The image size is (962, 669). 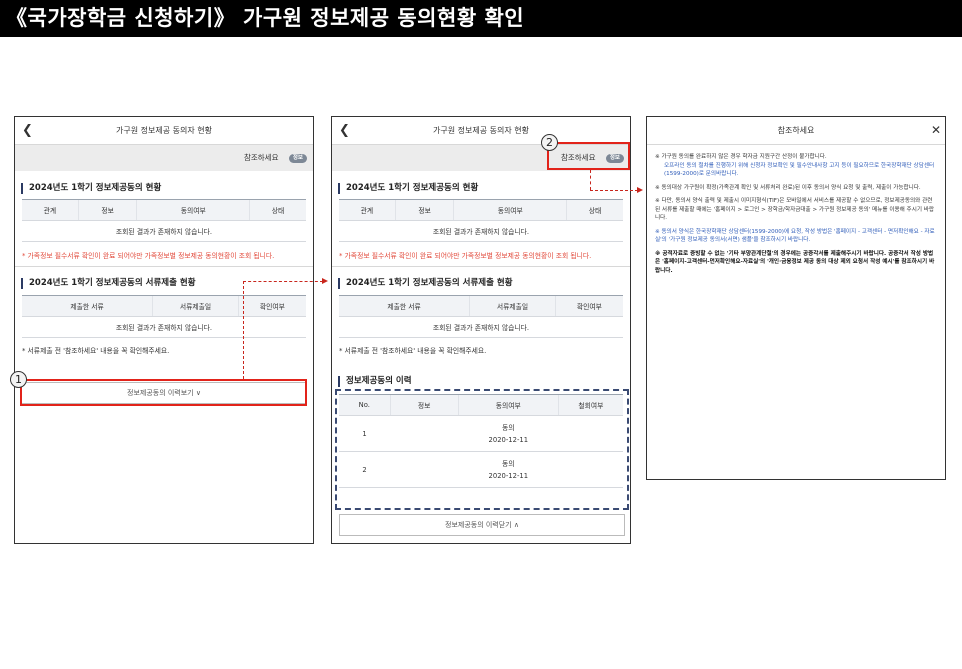 What do you see at coordinates (261, 157) in the screenshot?
I see `reference-link: 참조하세요` at bounding box center [261, 157].